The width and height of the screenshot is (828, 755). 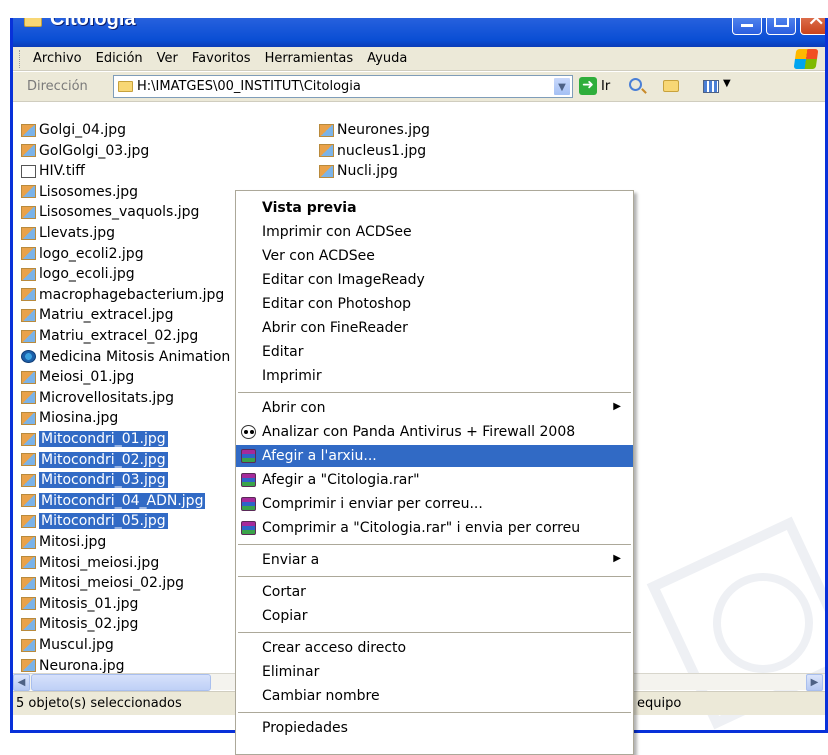 I want to click on file-name: Matriu_extracel.jpg, so click(x=106, y=315).